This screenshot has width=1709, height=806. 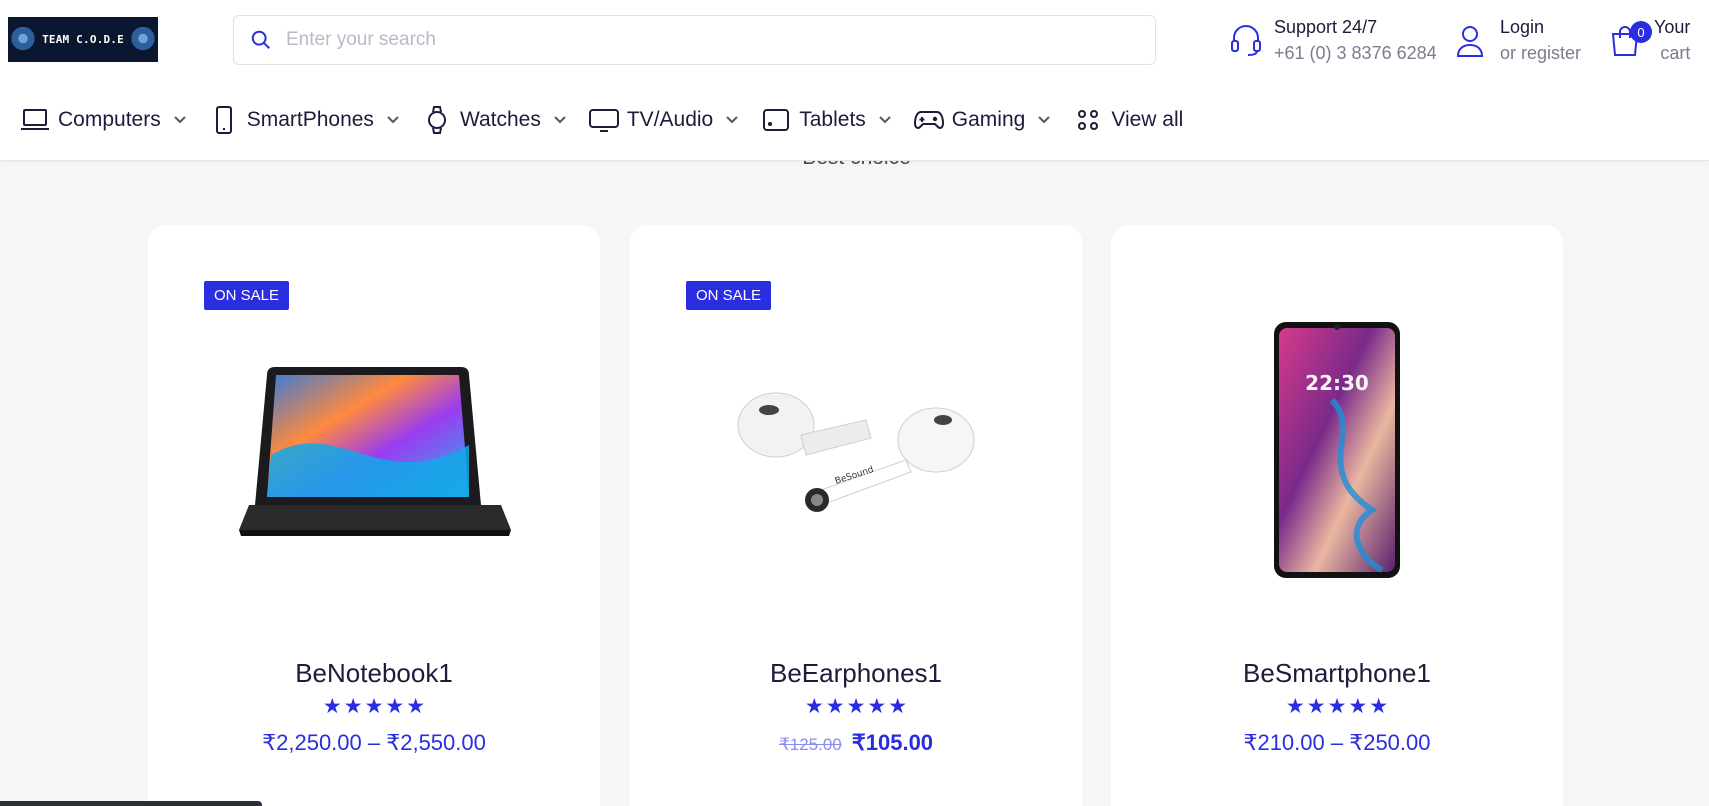 I want to click on nav-label: SmartPhones, so click(x=310, y=119).